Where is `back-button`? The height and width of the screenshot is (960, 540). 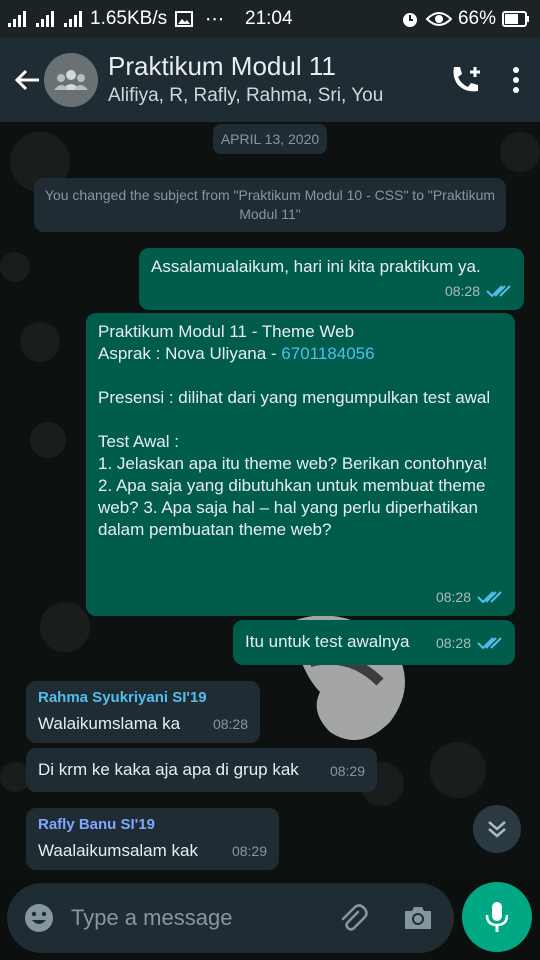 back-button is located at coordinates (27, 80).